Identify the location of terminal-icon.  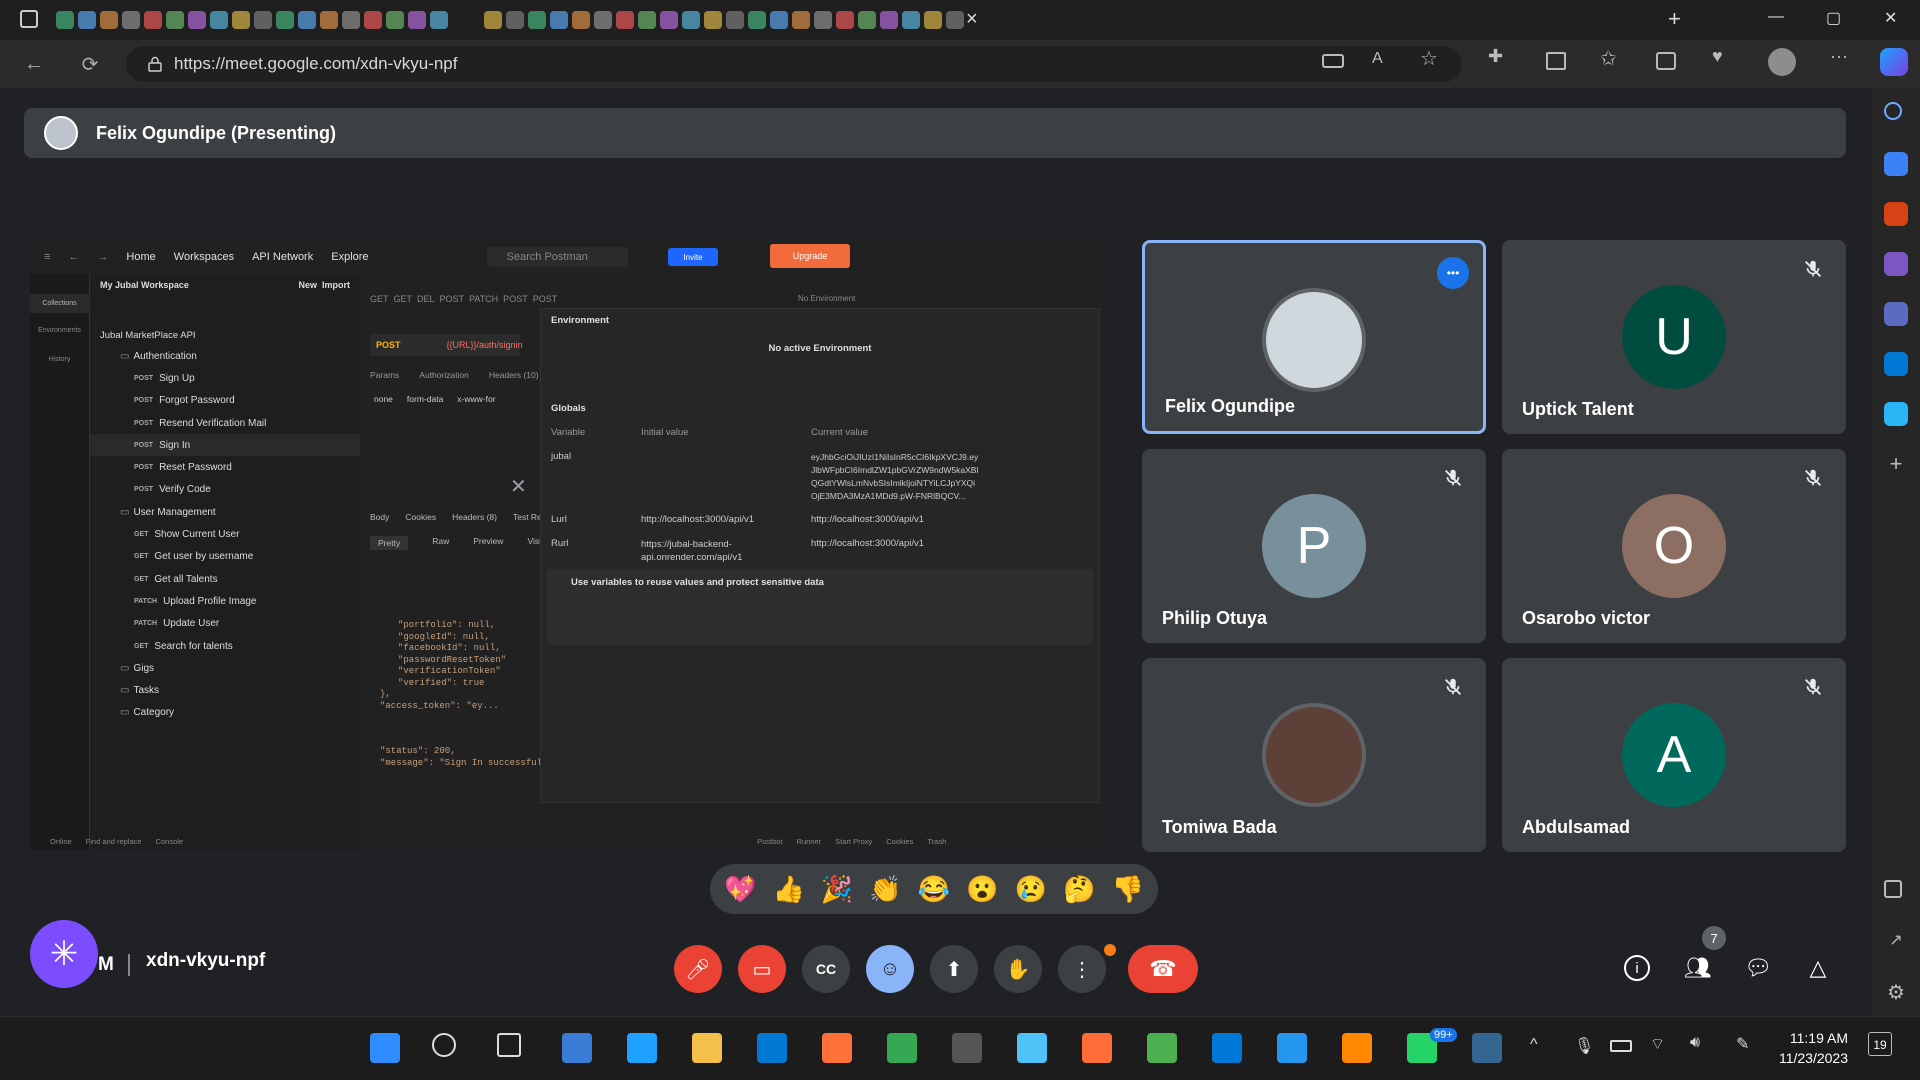
(967, 1048).